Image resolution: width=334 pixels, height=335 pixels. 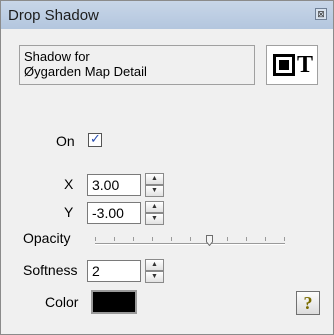 I want to click on slider-track-highlight, so click(x=190, y=244).